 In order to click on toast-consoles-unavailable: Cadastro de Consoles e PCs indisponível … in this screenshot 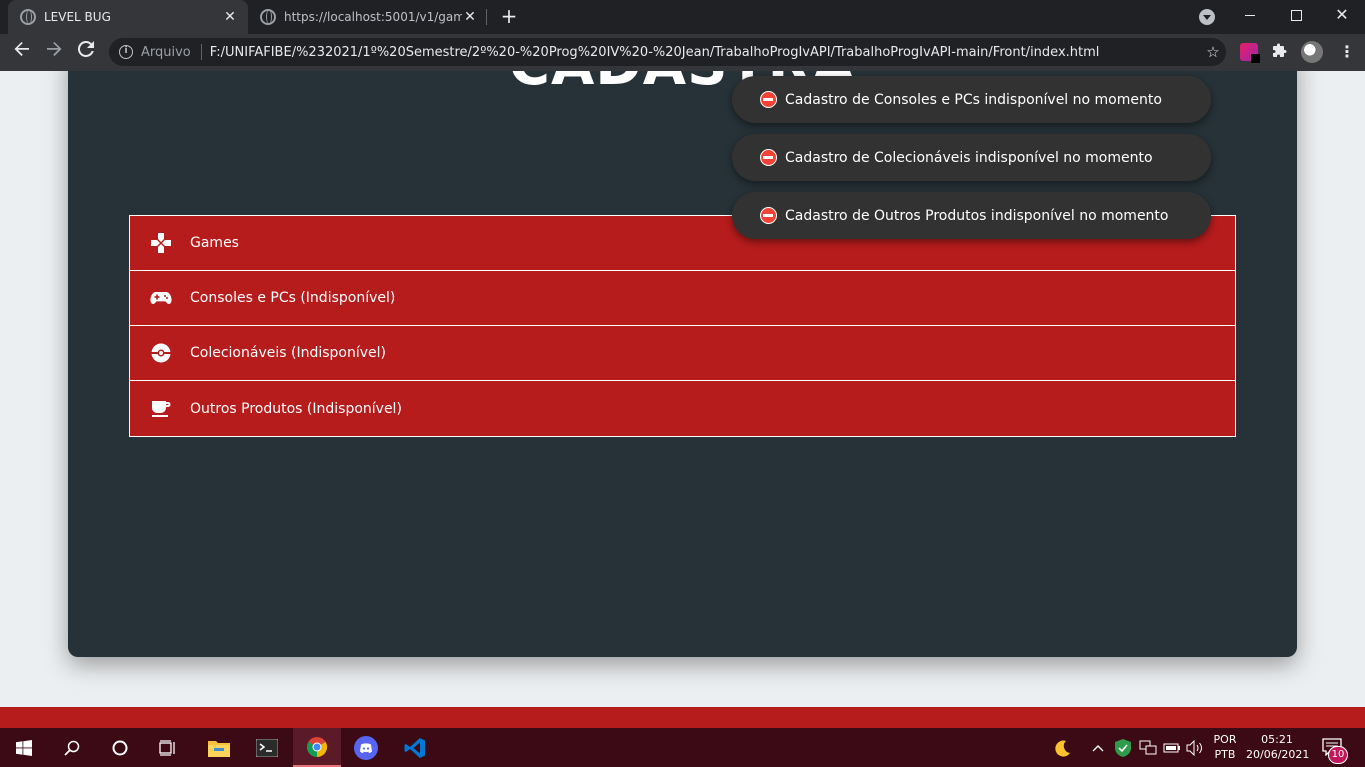, I will do `click(971, 99)`.